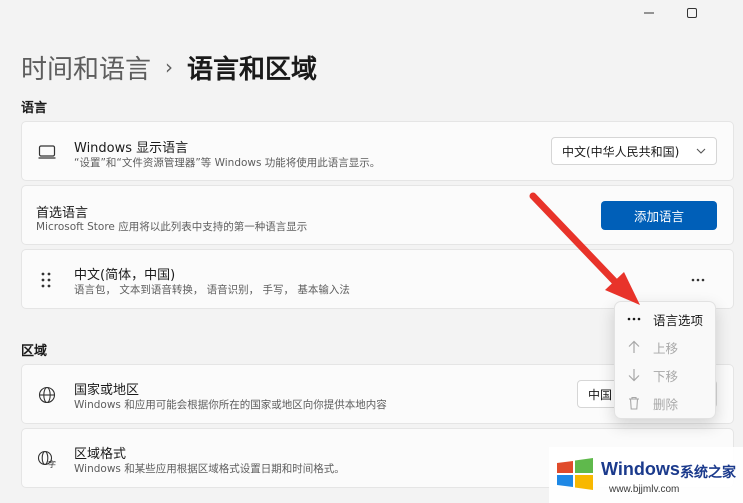 The image size is (743, 503). What do you see at coordinates (708, 473) in the screenshot?
I see `watermark-site: 系统之家` at bounding box center [708, 473].